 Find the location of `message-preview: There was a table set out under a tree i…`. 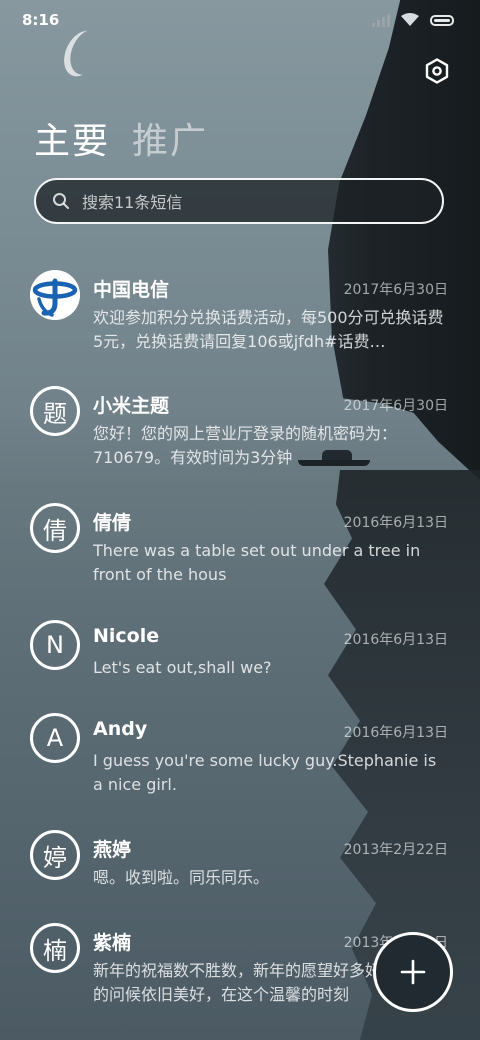

message-preview: There was a table set out under a tree i… is located at coordinates (257, 562).